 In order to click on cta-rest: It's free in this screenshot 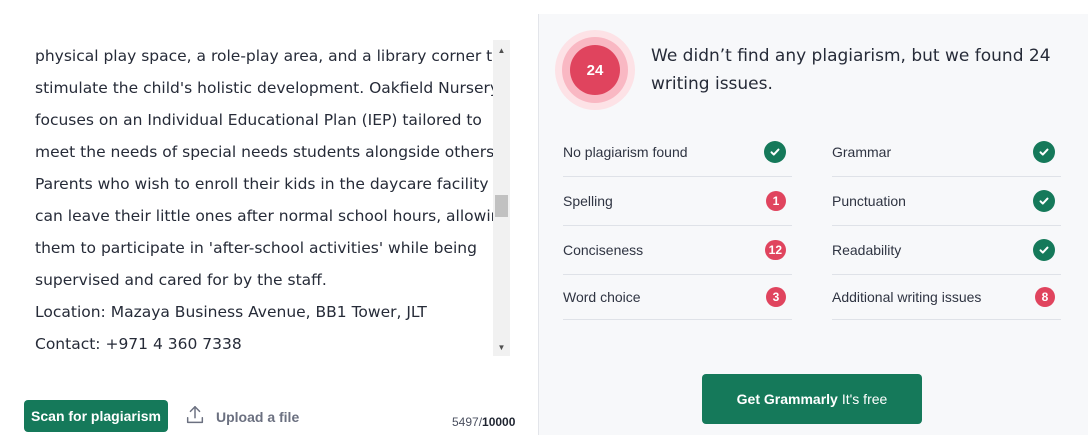, I will do `click(864, 399)`.